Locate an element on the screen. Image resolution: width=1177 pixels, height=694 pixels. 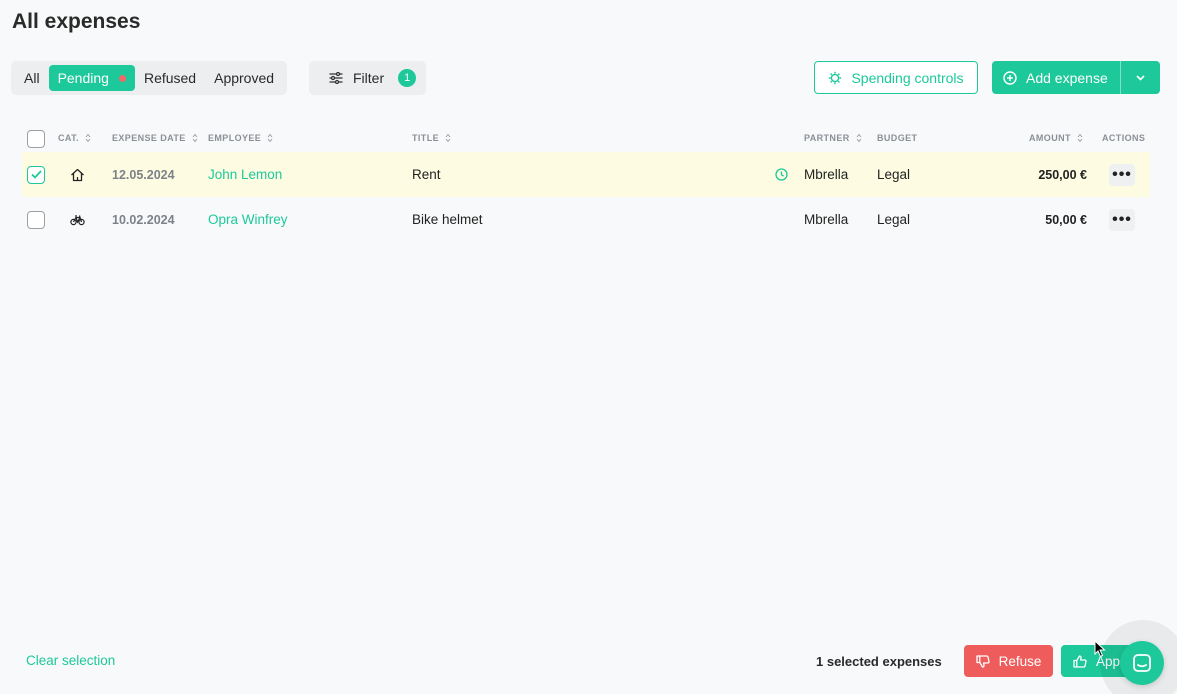
status-cell is located at coordinates (781, 174).